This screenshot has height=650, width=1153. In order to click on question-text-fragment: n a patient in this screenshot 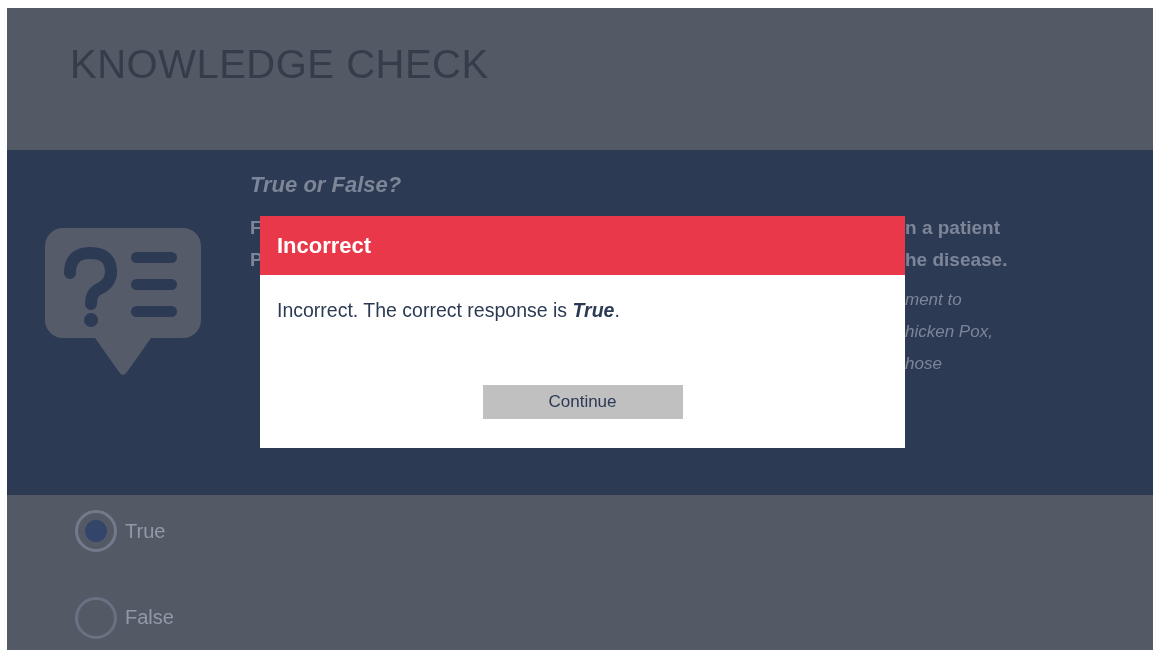, I will do `click(953, 228)`.